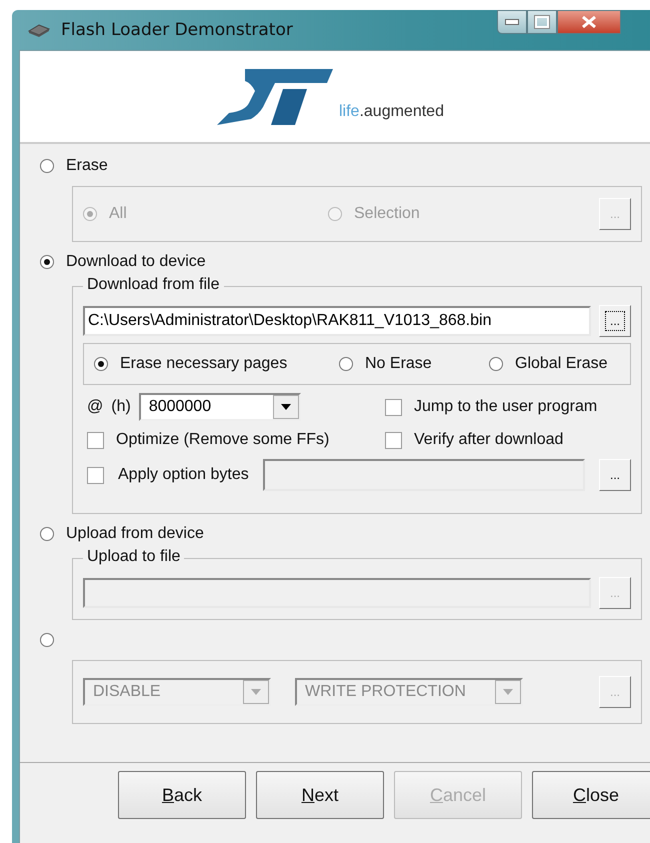  I want to click on checkbox-label: Verify after download, so click(489, 440).